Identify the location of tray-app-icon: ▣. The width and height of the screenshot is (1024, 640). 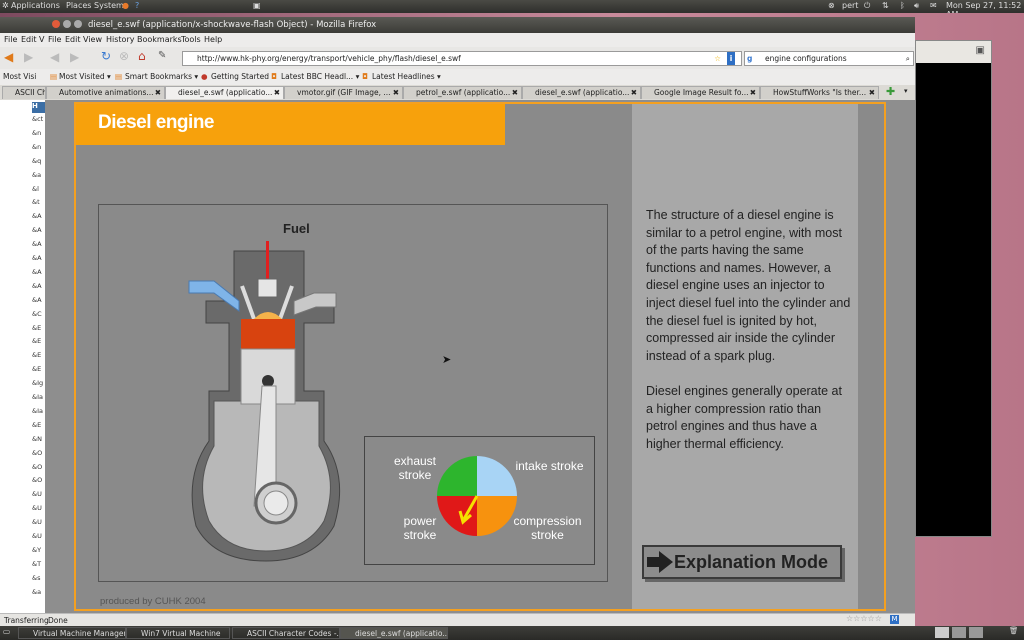
(257, 5).